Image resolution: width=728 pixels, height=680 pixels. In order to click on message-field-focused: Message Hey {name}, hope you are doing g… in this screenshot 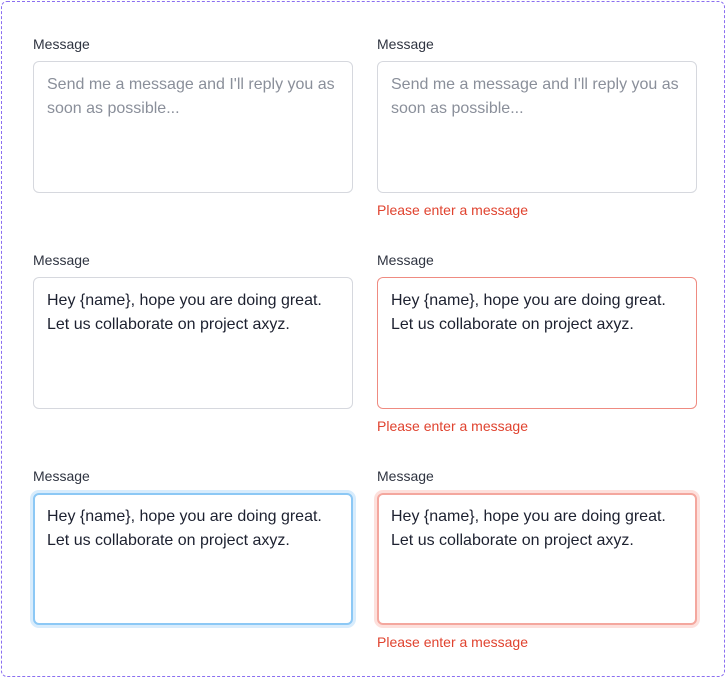, I will do `click(193, 546)`.